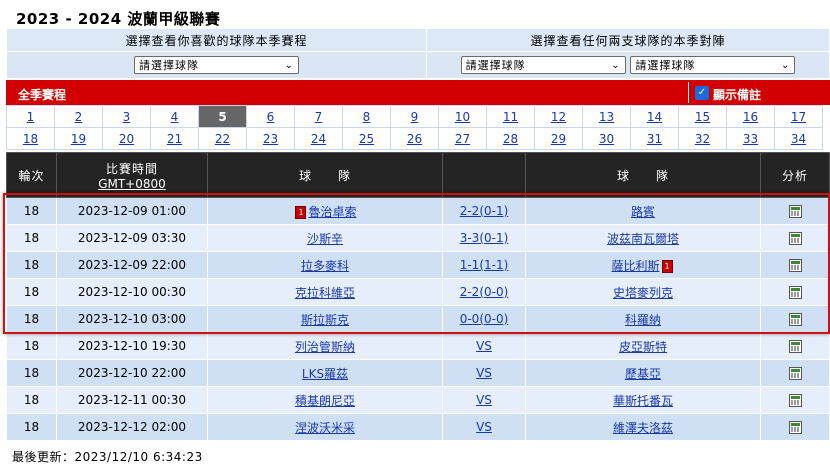 This screenshot has width=830, height=465. What do you see at coordinates (484, 319) in the screenshot?
I see `score-link: 0-0(0-0)` at bounding box center [484, 319].